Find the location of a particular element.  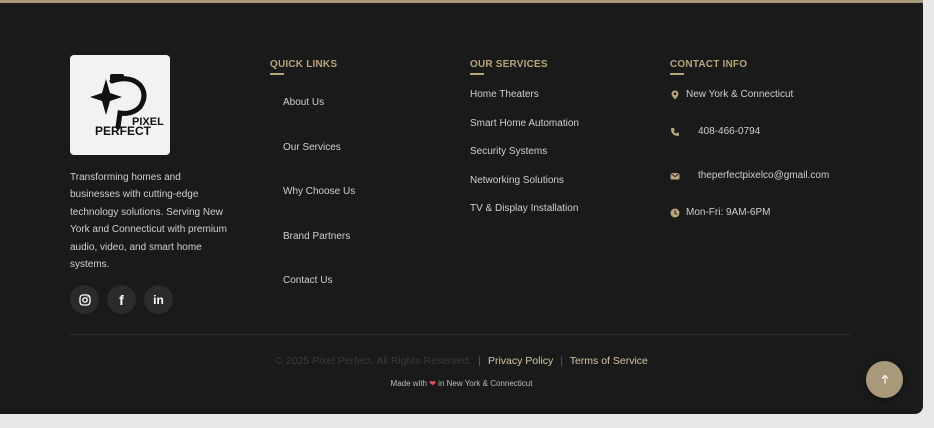

linkedin-link: in is located at coordinates (158, 299).